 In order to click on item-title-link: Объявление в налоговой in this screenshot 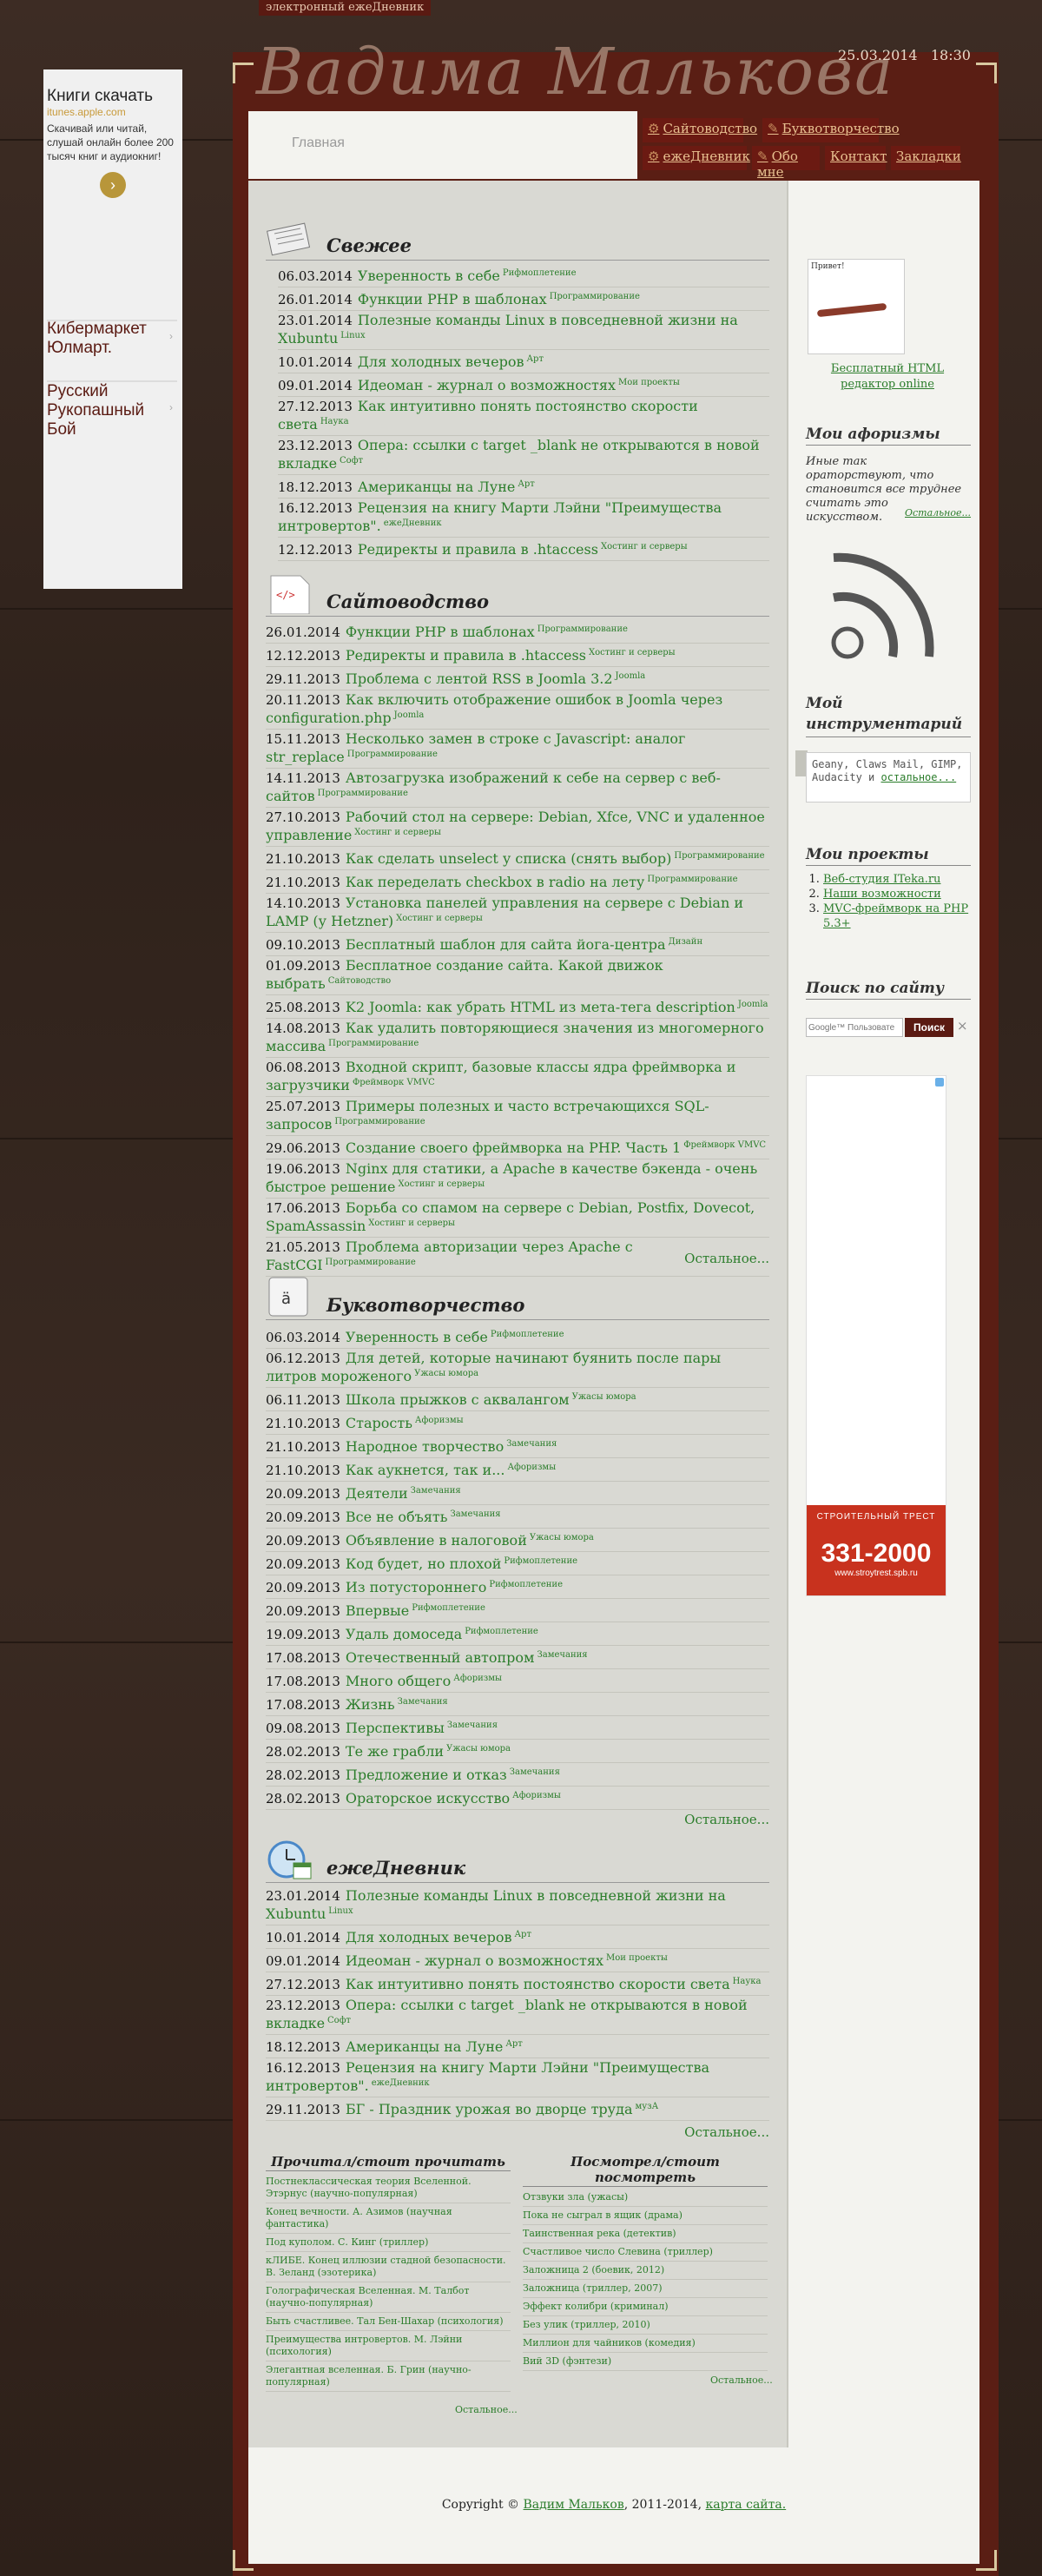, I will do `click(436, 1541)`.